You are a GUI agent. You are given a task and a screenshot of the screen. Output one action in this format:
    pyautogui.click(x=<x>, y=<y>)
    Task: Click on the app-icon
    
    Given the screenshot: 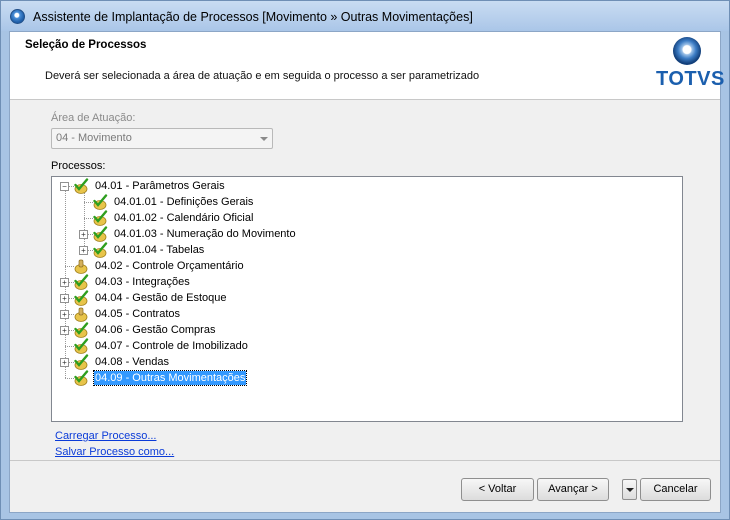 What is the action you would take?
    pyautogui.click(x=17, y=16)
    